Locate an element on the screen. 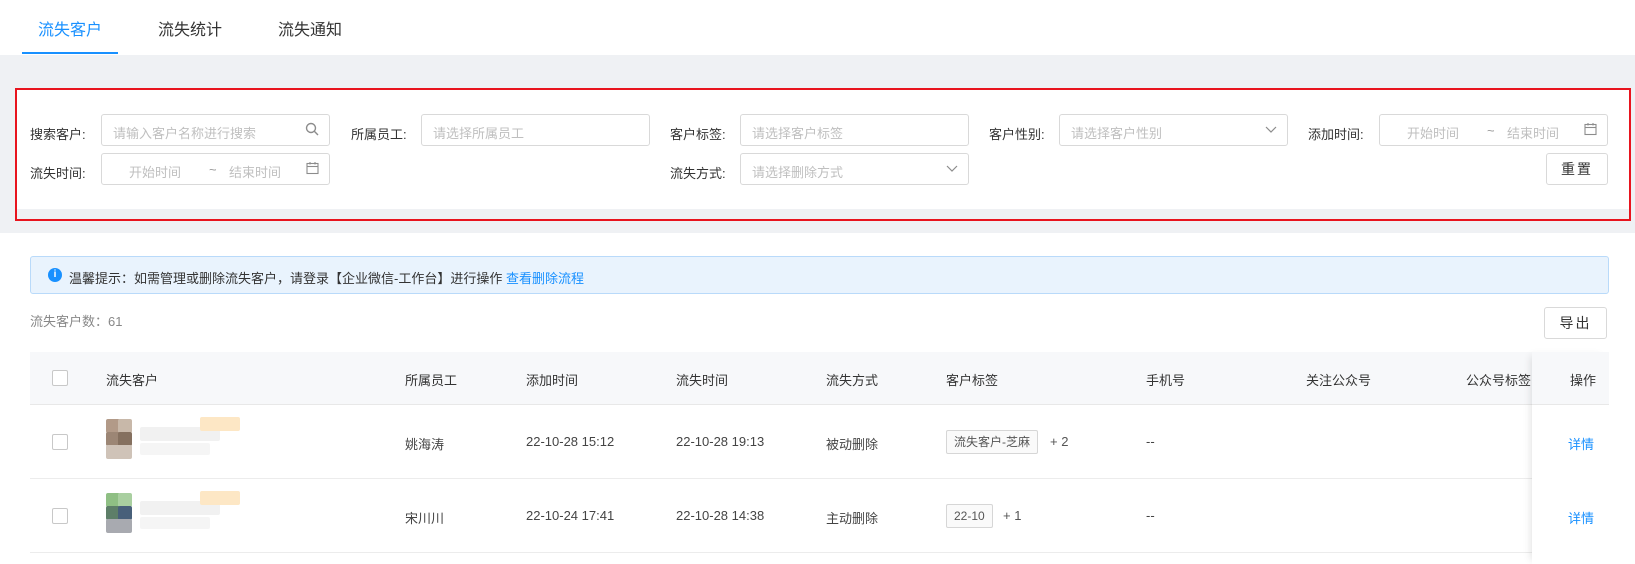 Image resolution: width=1635 pixels, height=564 pixels. reset-button: 重置 is located at coordinates (1577, 169).